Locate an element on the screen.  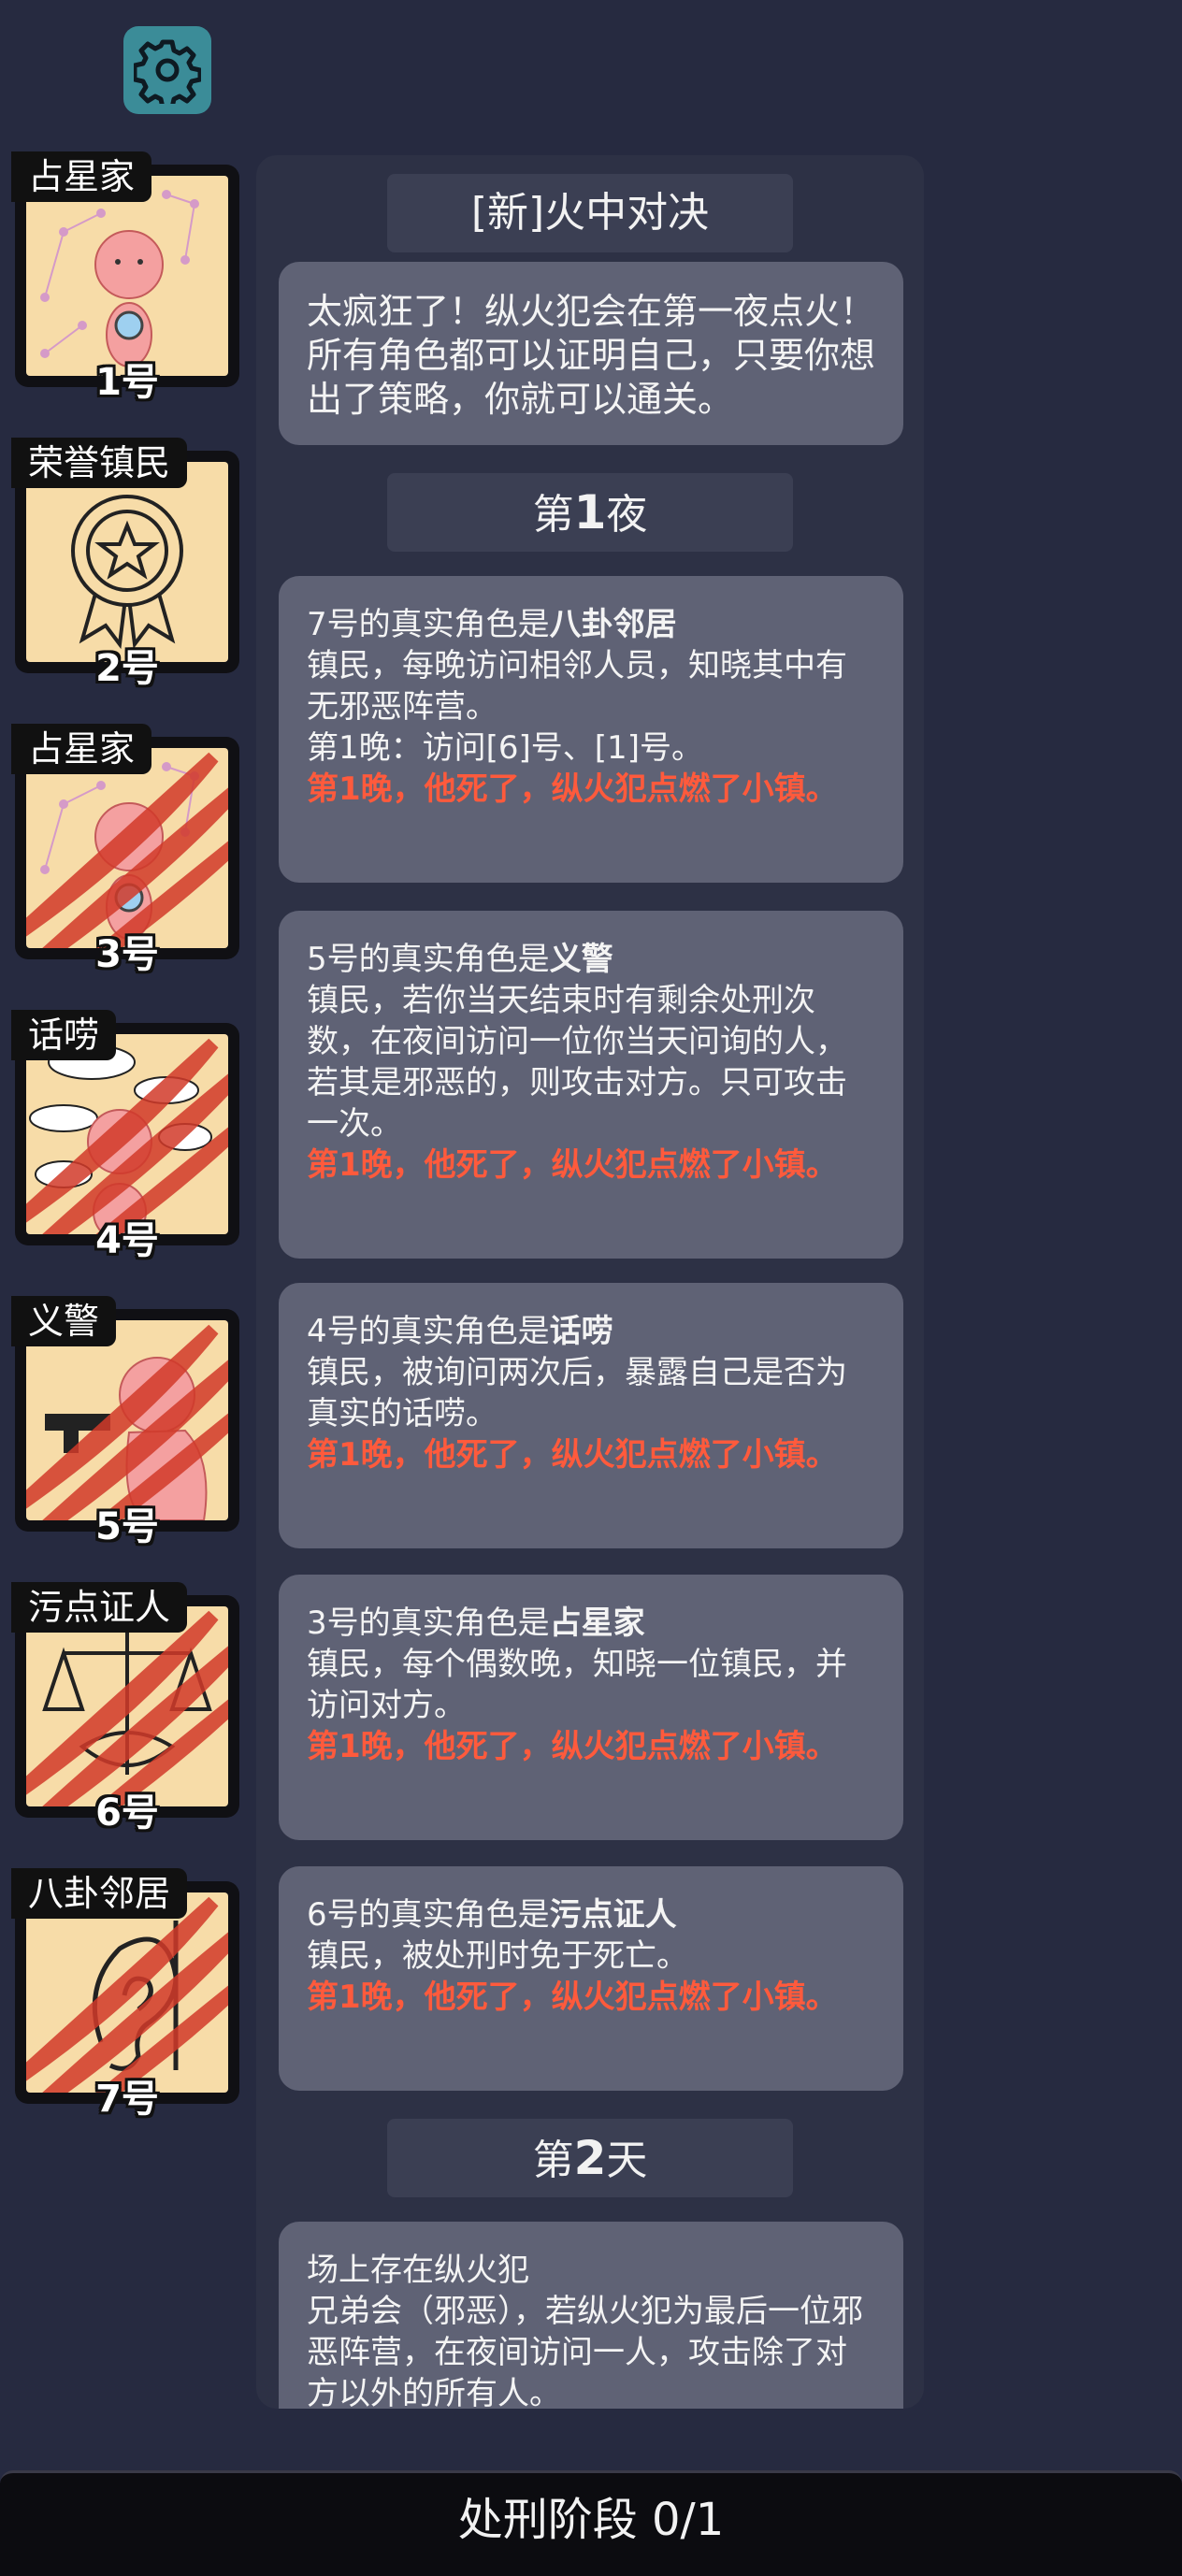
role-card-3: 占星家 3号 is located at coordinates (127, 850).